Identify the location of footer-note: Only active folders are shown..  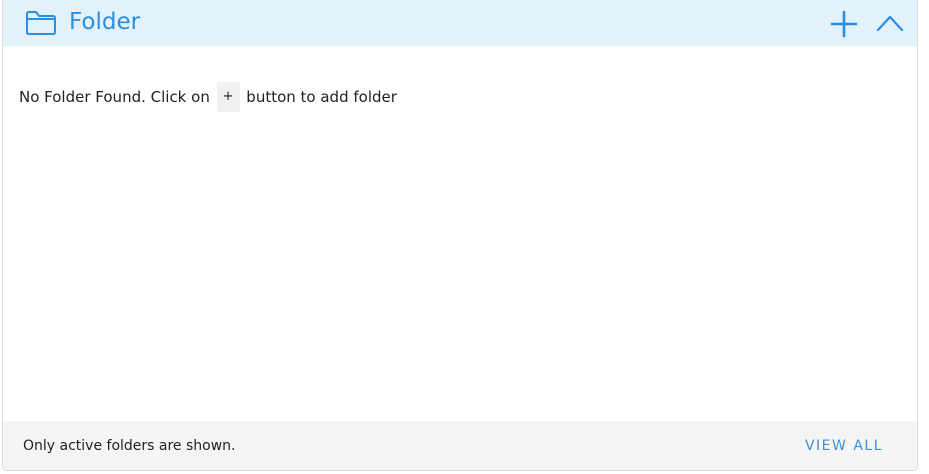
(129, 446).